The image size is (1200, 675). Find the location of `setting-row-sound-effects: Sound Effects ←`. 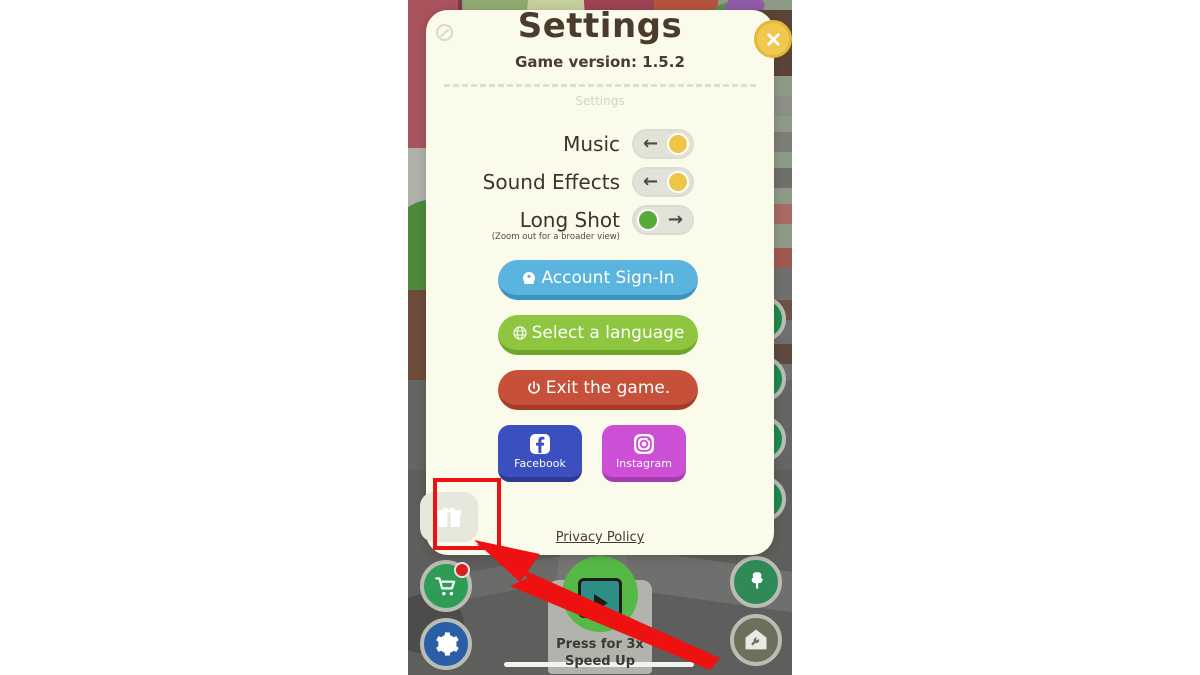

setting-row-sound-effects: Sound Effects ← is located at coordinates (600, 182).